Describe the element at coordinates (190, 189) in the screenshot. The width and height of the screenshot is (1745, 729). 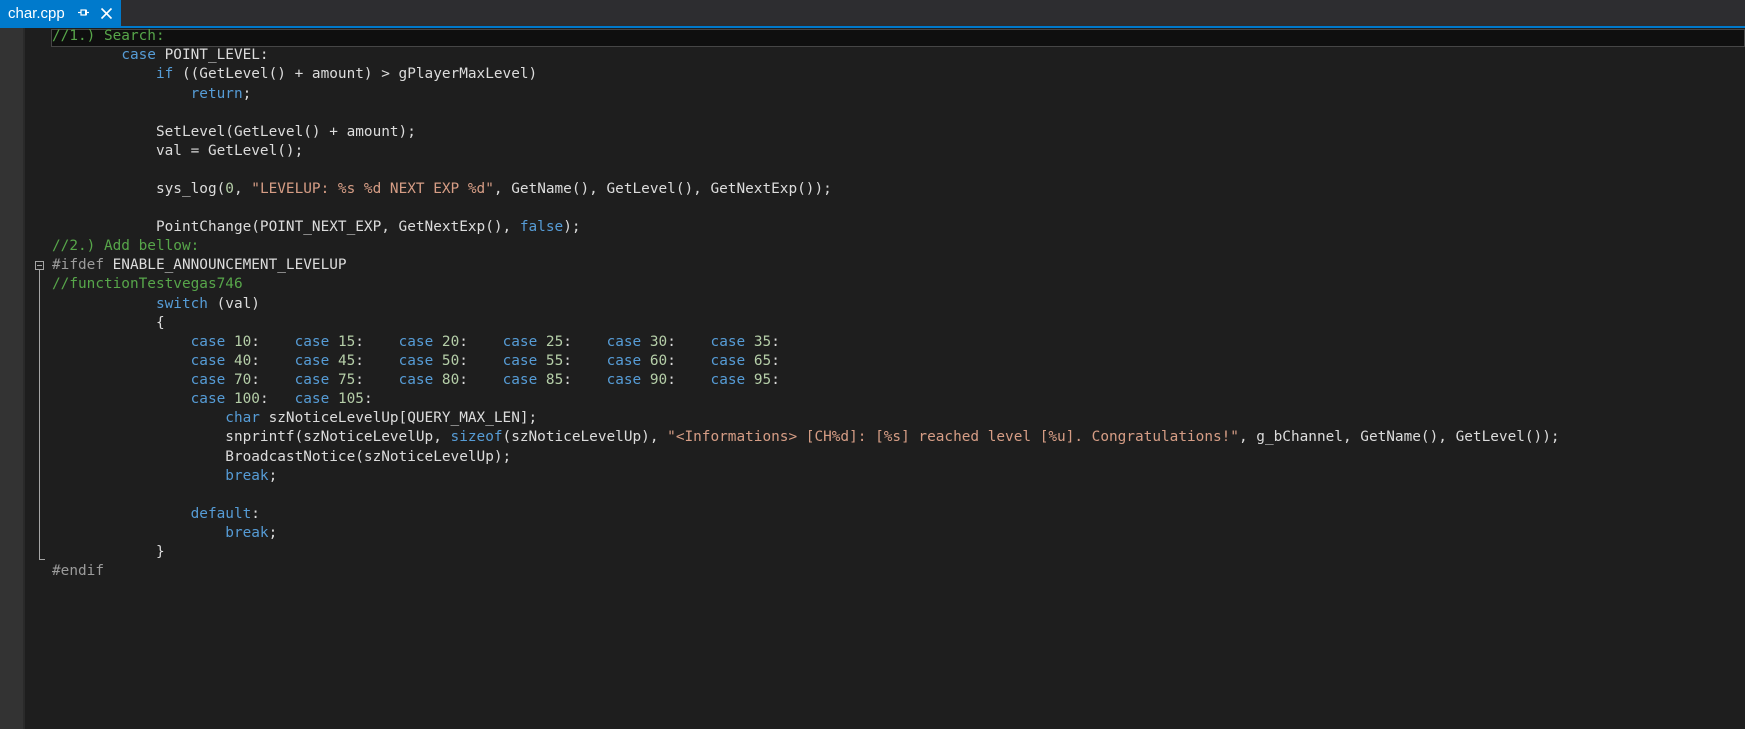
I see `code-text: sys_log(` at that location.